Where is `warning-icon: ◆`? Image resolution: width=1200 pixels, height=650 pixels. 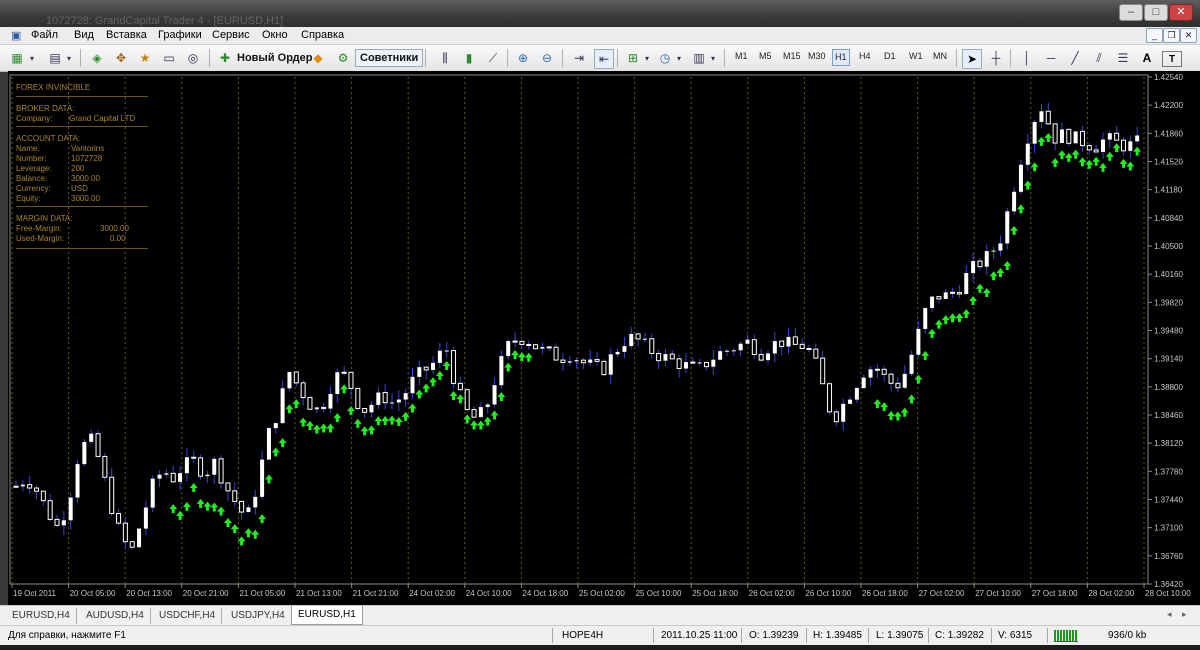 warning-icon: ◆ is located at coordinates (318, 58).